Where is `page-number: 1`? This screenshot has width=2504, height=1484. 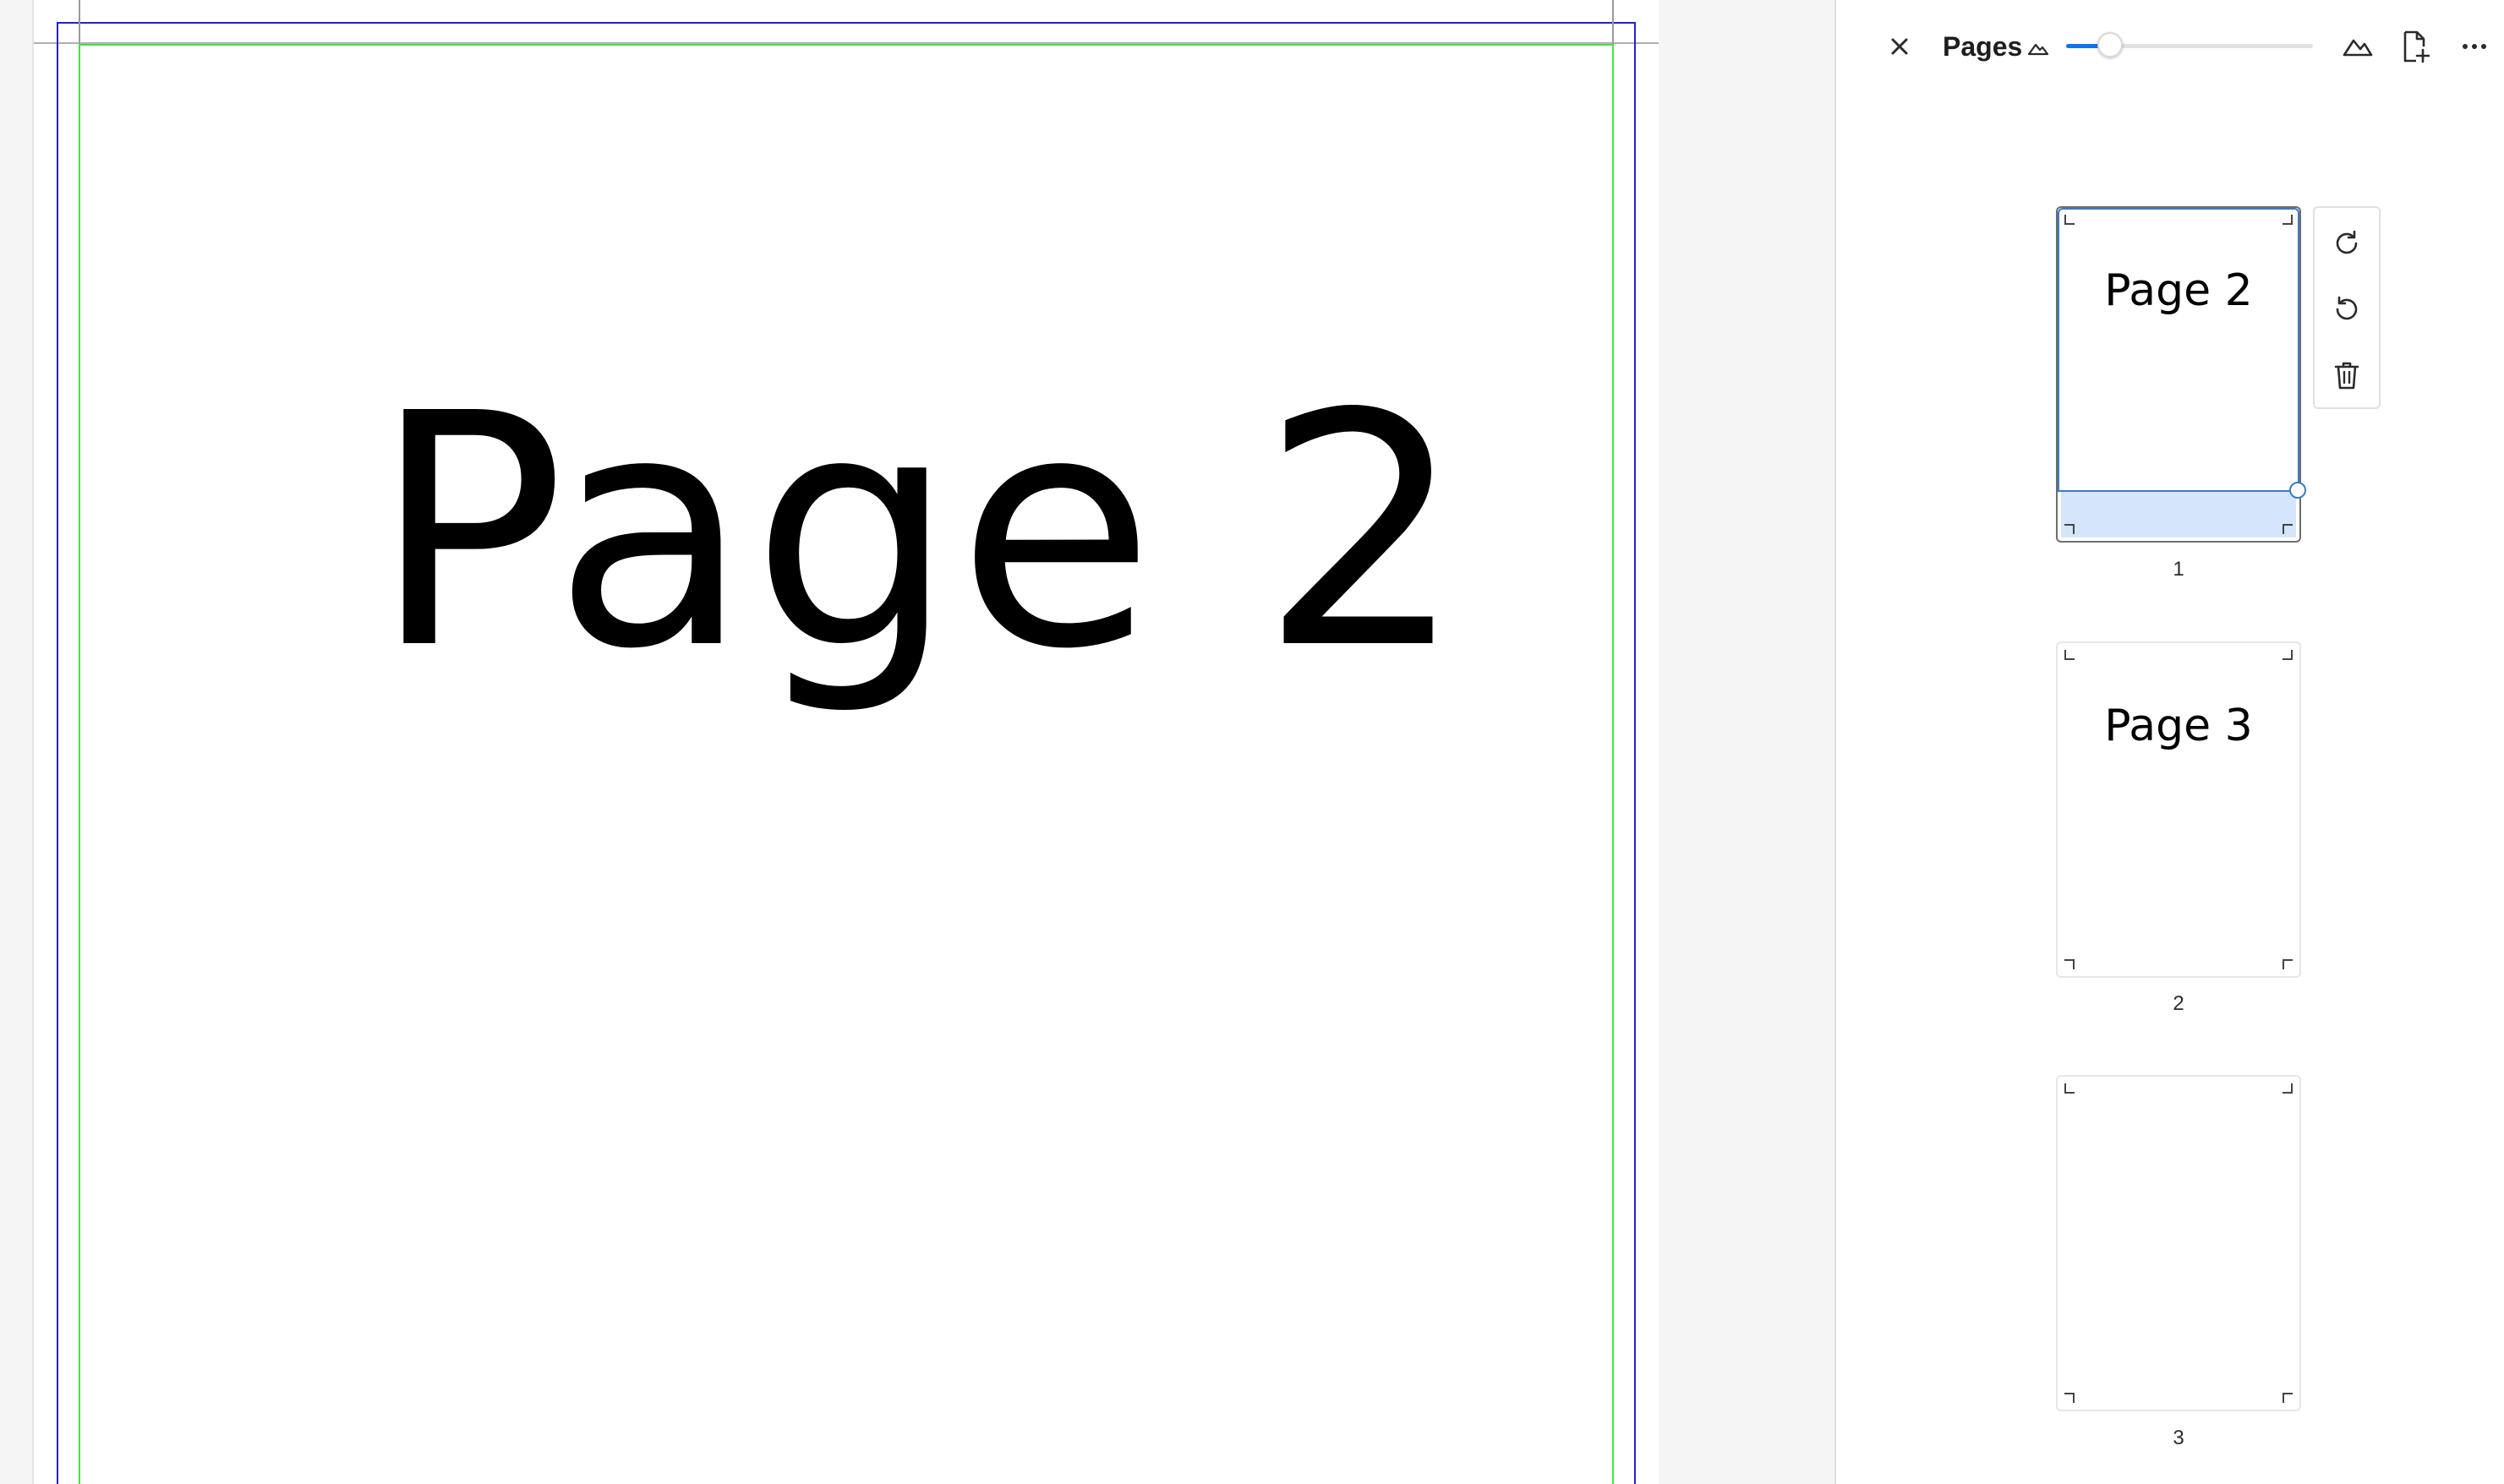 page-number: 1 is located at coordinates (2178, 570).